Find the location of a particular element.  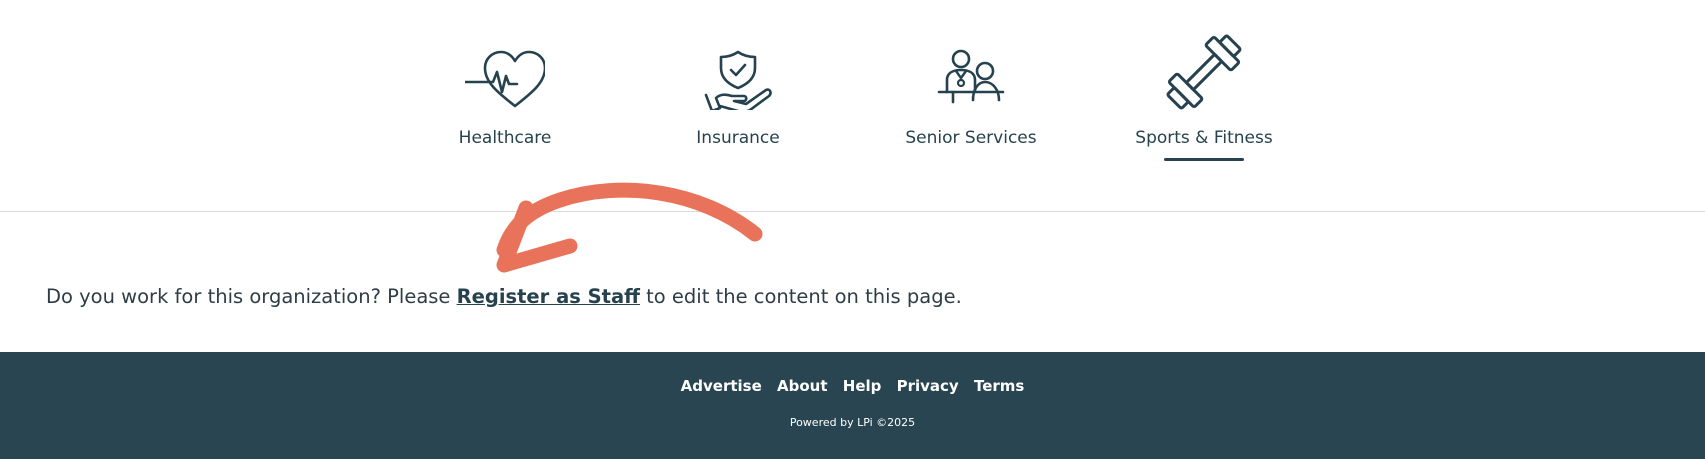

footer-link-advertise: Advertise is located at coordinates (721, 386).